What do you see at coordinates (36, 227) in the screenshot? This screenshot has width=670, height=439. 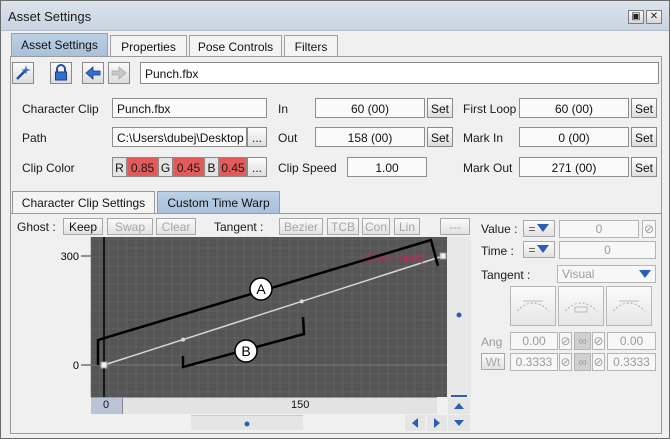 I see `ghost-label: Ghost :` at bounding box center [36, 227].